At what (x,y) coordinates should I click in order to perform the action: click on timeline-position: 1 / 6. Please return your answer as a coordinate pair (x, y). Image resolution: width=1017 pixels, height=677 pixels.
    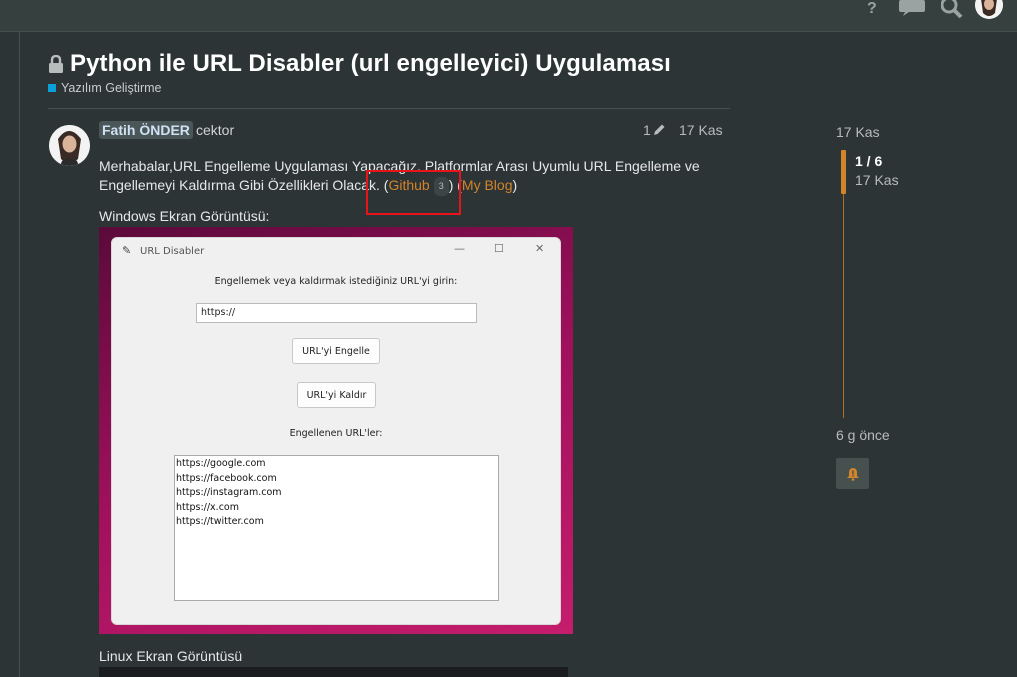
    Looking at the image, I should click on (869, 161).